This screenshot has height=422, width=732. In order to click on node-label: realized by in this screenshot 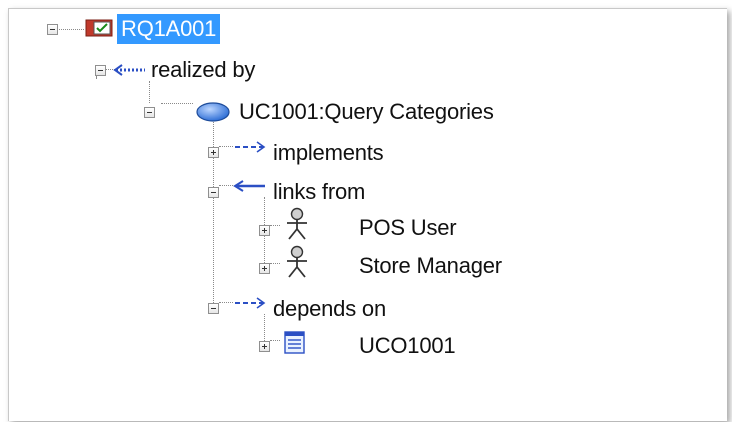, I will do `click(203, 69)`.